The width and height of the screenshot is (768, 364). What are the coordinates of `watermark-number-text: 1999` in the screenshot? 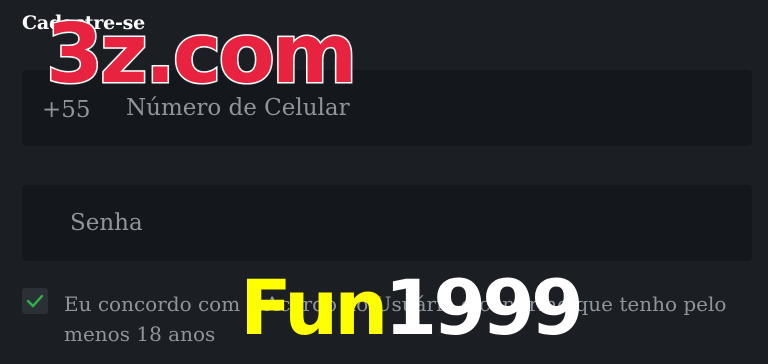 It's located at (484, 307).